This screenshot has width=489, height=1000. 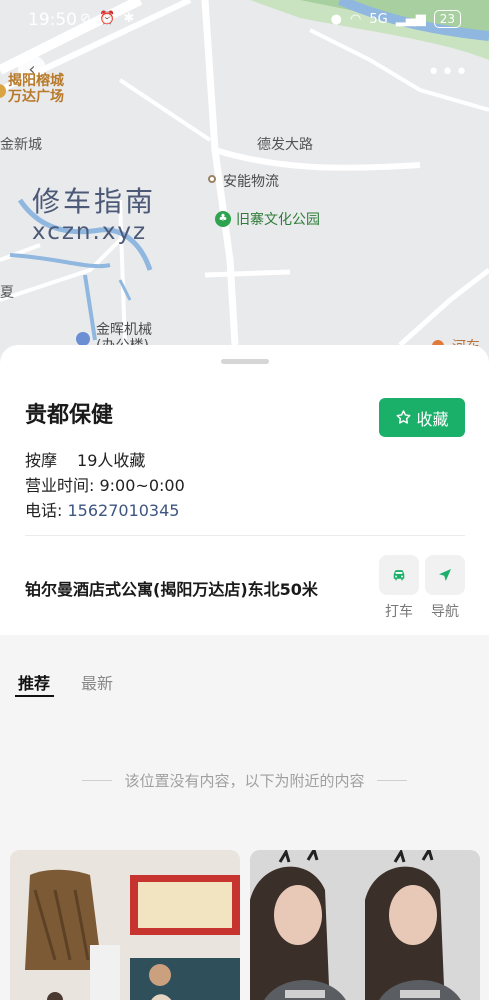 I want to click on status-bar: 19:50 ⊘ ⏰ ✱ ● ◠ 5G ▂▄▆ 23, so click(x=244, y=20).